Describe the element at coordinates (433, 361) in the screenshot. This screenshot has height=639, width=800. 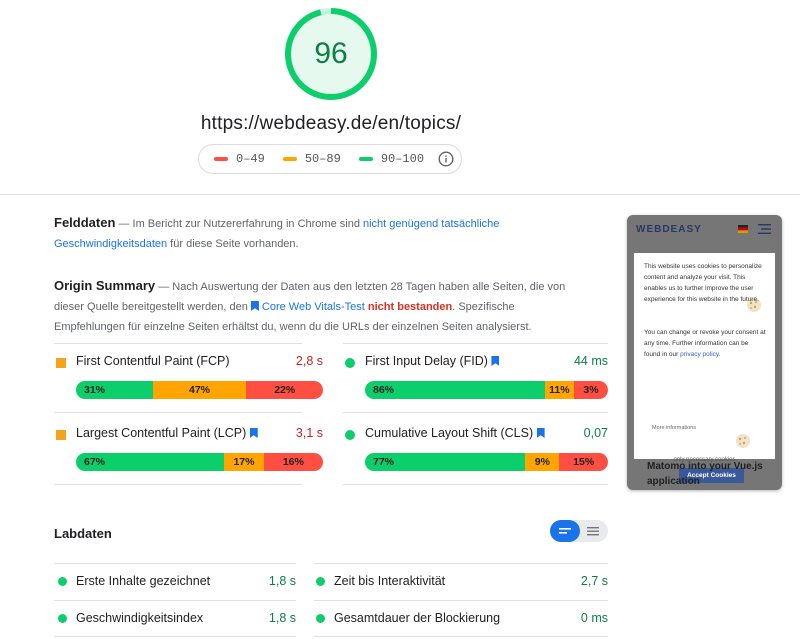
I see `metric-name: First Input Delay (FID)` at that location.